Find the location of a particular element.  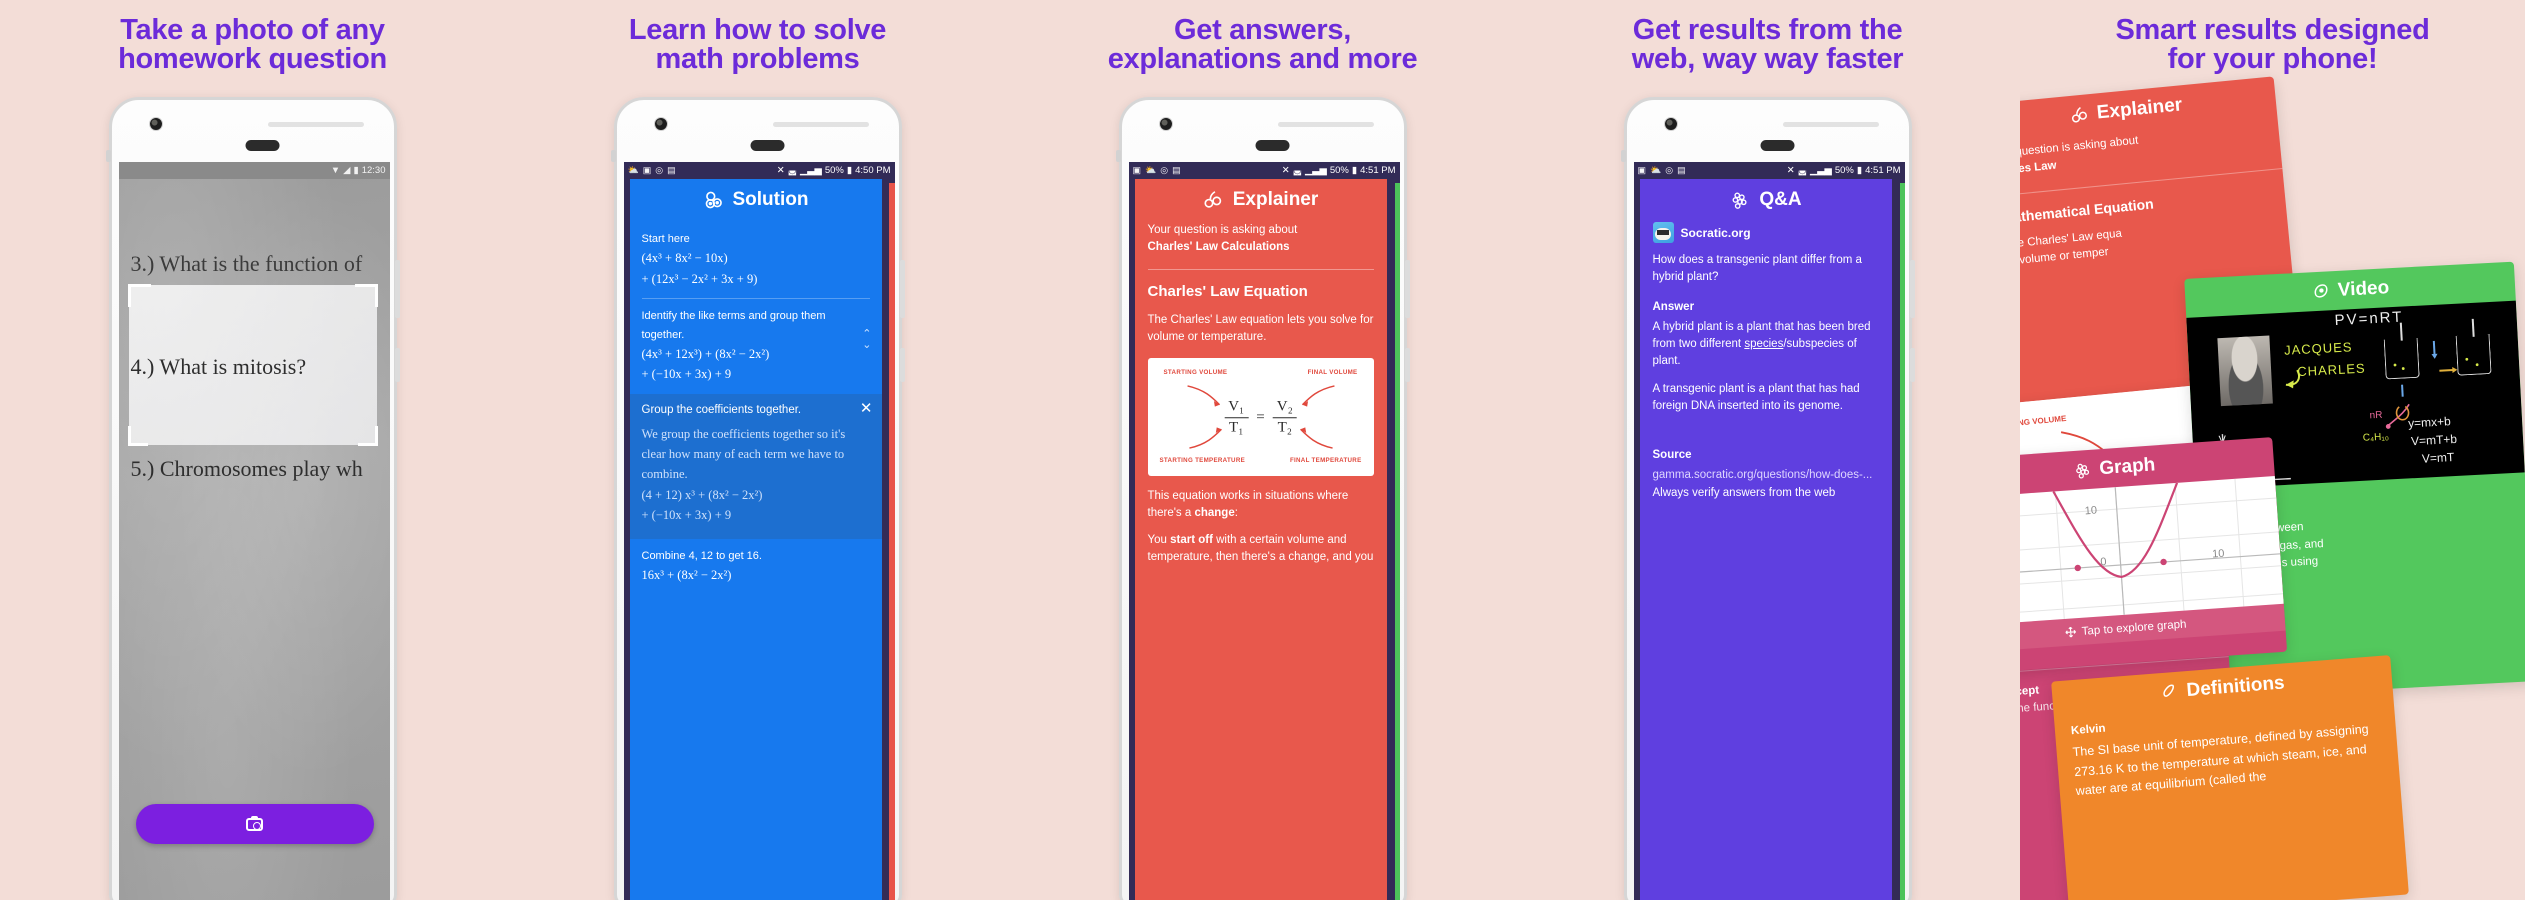

panel-1-headline: Take a photo of any homework question is located at coordinates (252, 45).